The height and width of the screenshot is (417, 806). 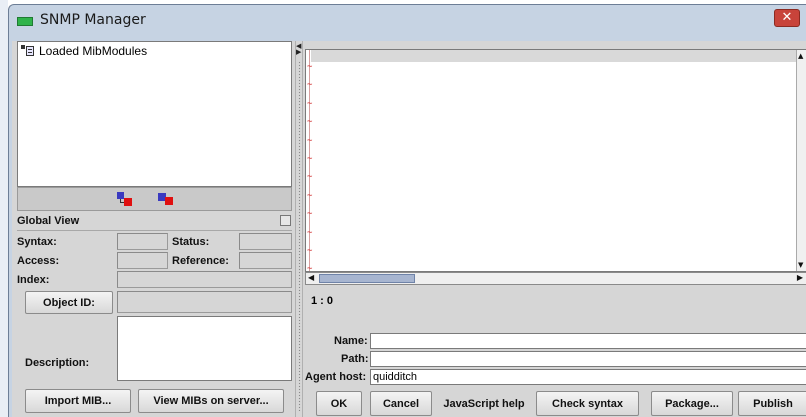 What do you see at coordinates (265, 241) in the screenshot?
I see `status-field` at bounding box center [265, 241].